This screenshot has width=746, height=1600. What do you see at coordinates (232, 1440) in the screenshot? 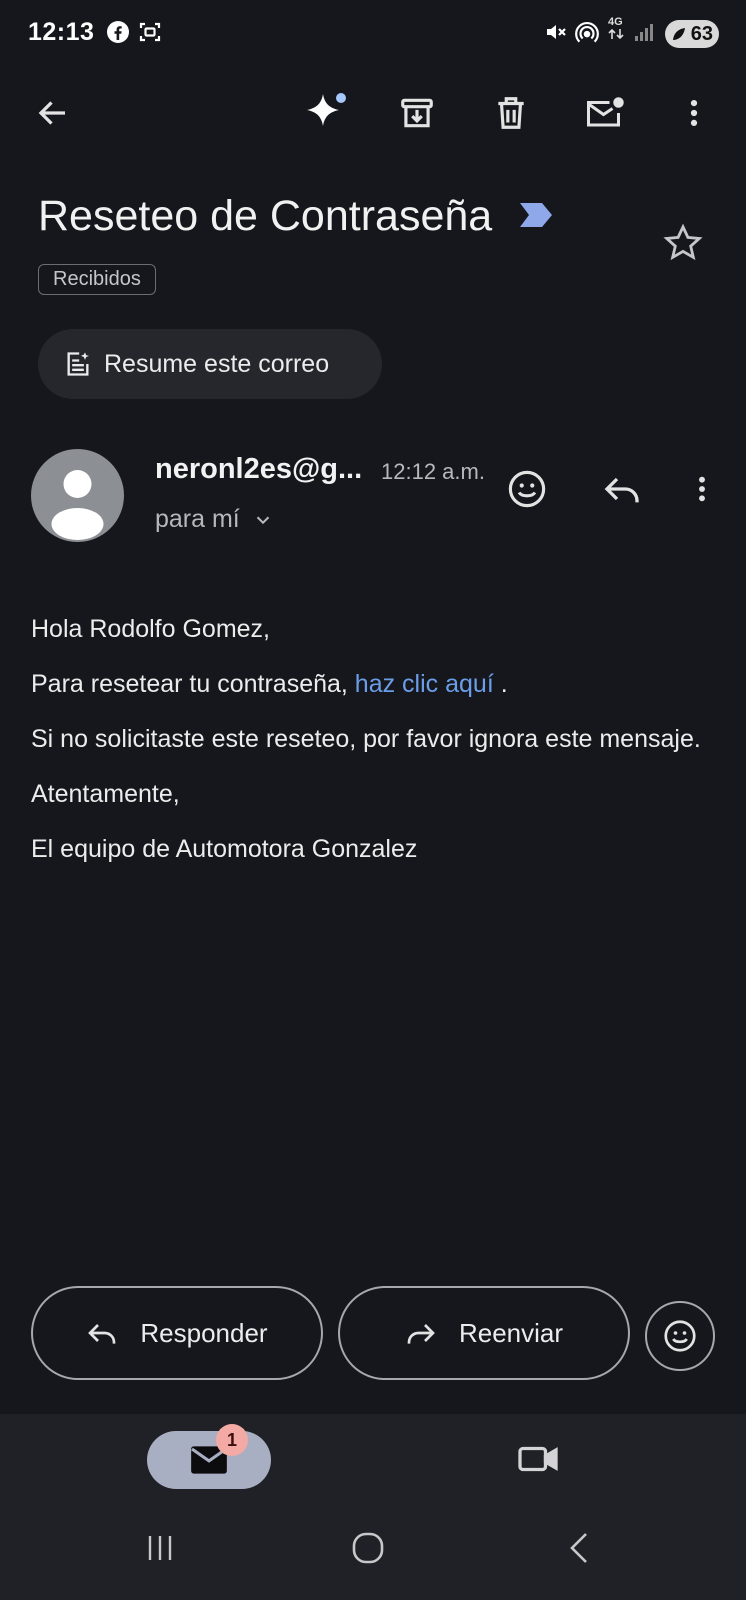
I see `unread-count-badge: 1` at bounding box center [232, 1440].